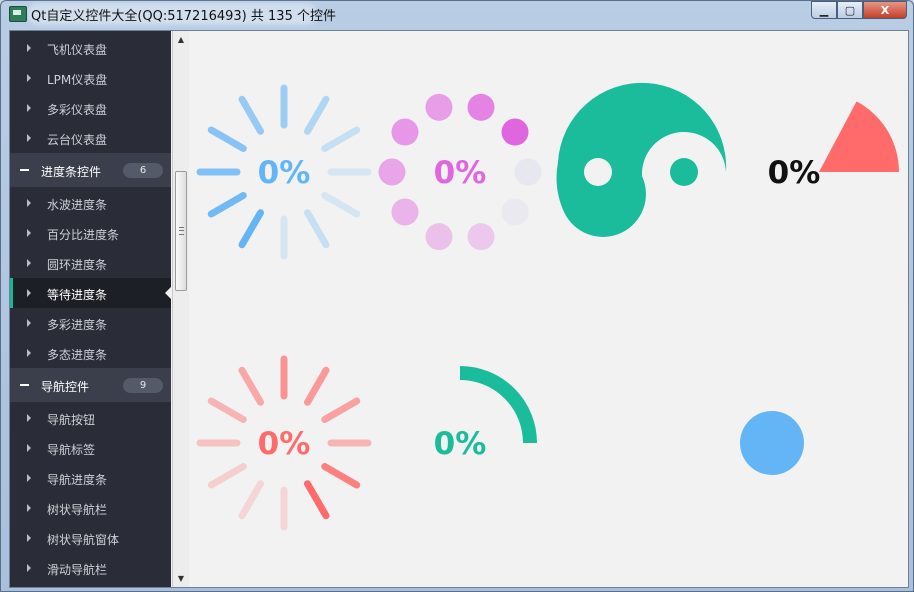 The height and width of the screenshot is (592, 914). I want to click on scrollbar-thumb, so click(181, 231).